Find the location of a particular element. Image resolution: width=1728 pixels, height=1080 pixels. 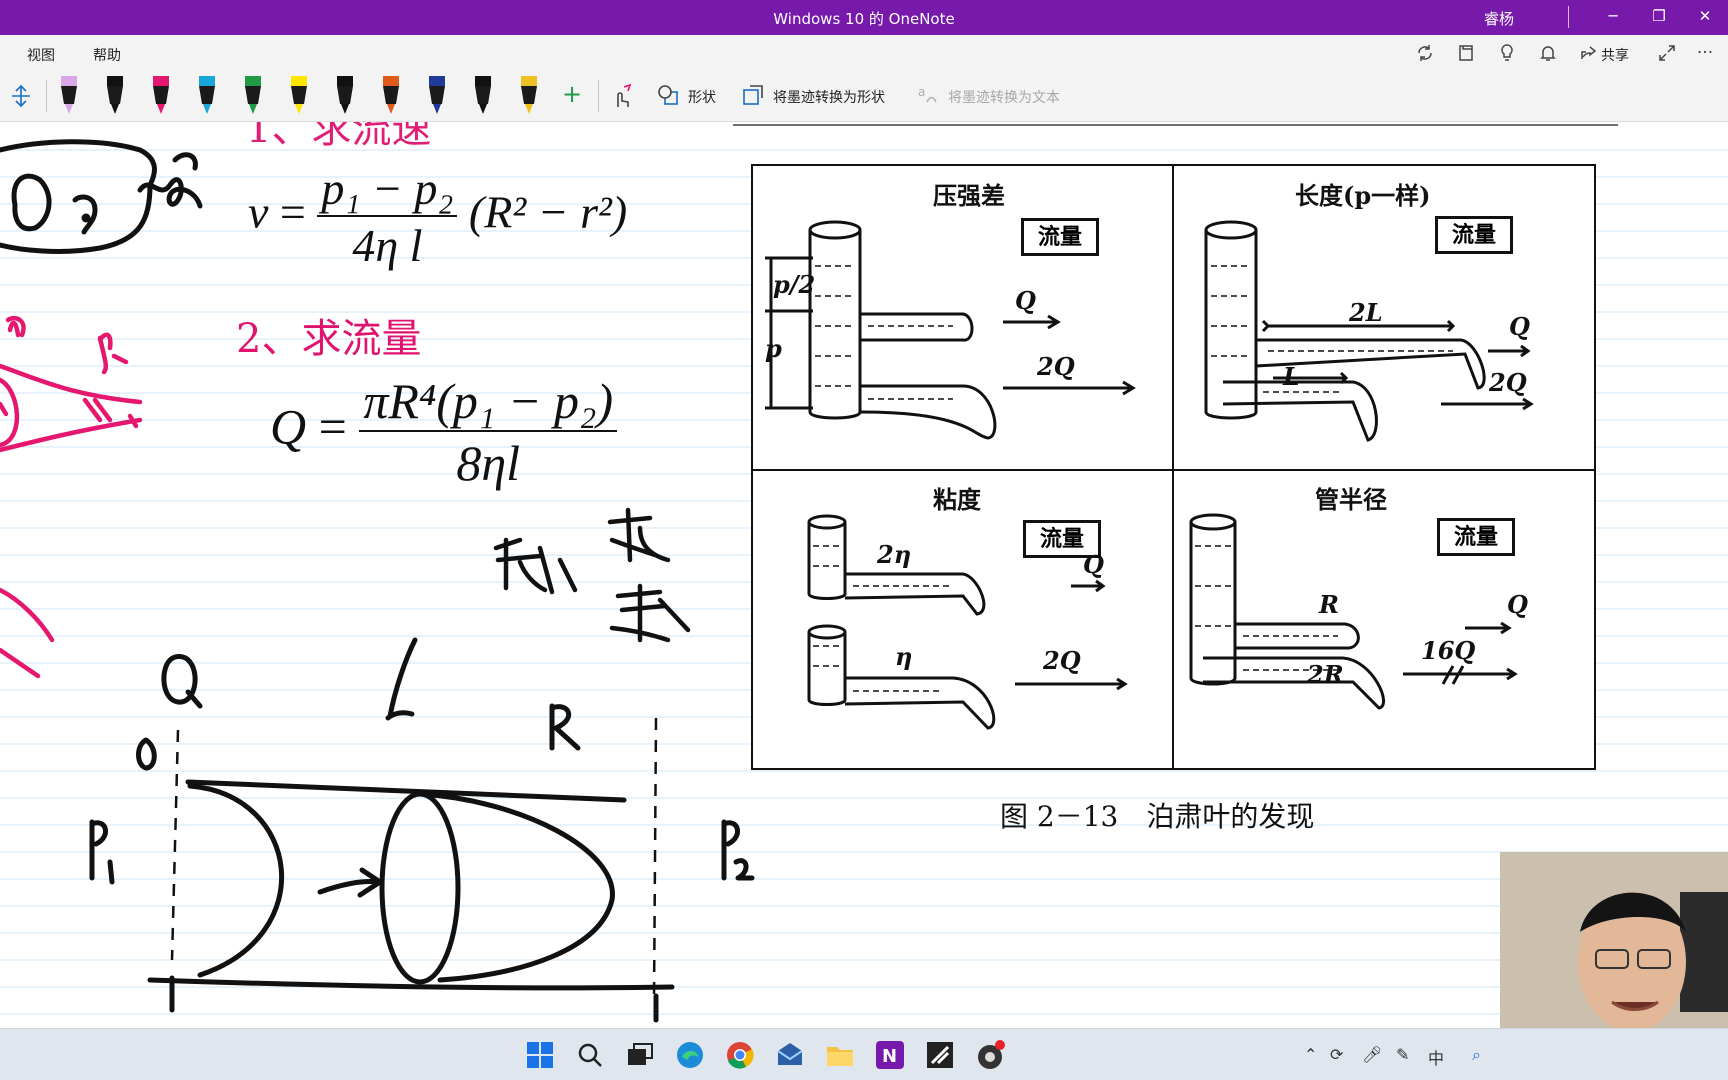

svg-text: N is located at coordinates (889, 1056).